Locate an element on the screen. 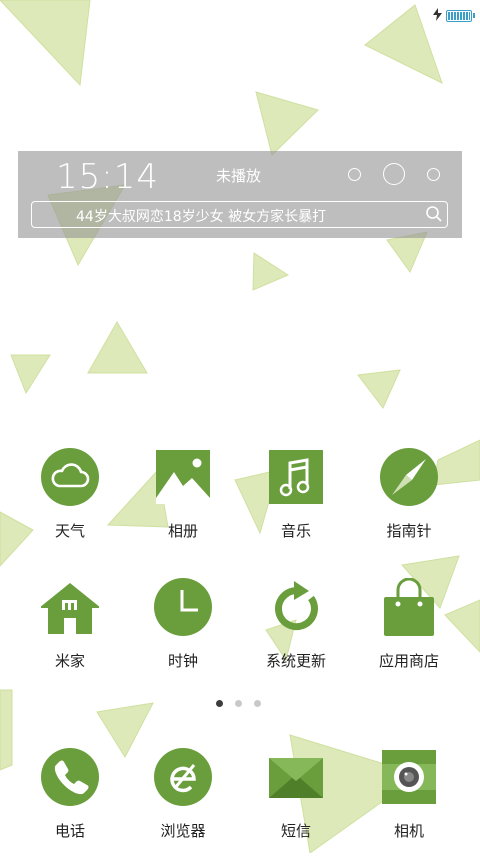  envelope-icon is located at coordinates (296, 777).